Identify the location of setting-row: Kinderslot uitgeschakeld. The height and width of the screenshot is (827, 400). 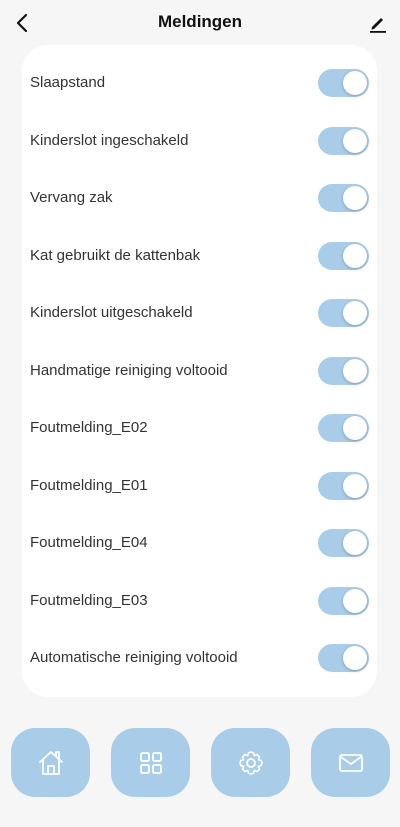
(199, 313).